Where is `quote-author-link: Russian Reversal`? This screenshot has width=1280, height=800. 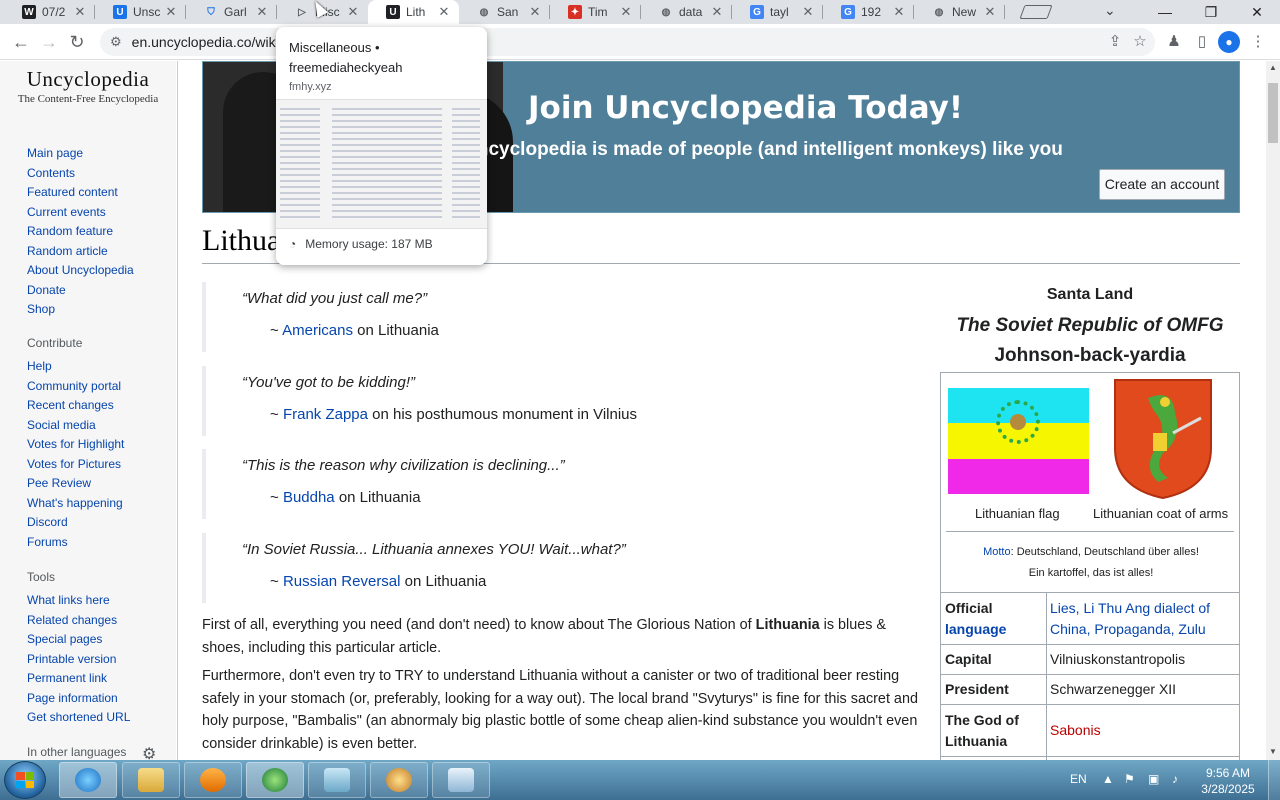
quote-author-link: Russian Reversal is located at coordinates (342, 581).